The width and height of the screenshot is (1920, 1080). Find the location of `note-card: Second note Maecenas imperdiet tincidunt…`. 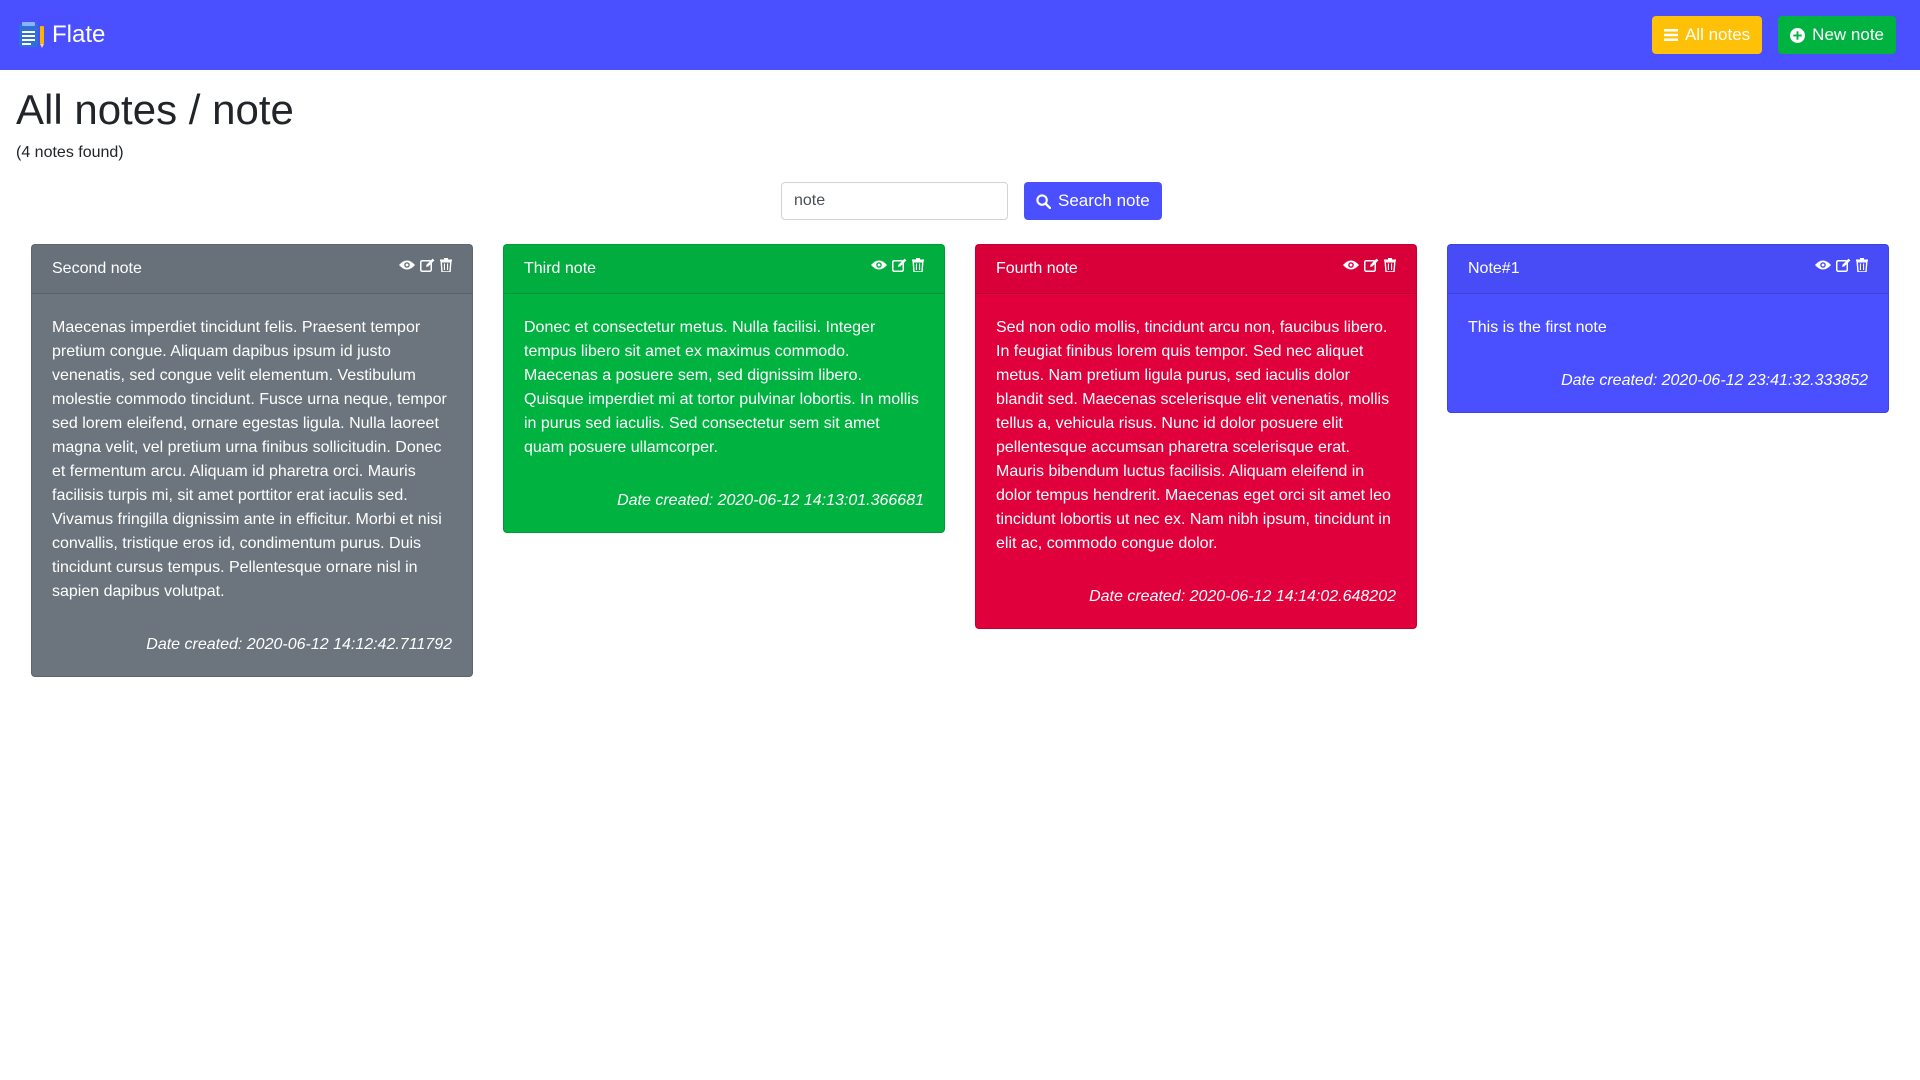

note-card: Second note Maecenas imperdiet tincidunt… is located at coordinates (252, 460).